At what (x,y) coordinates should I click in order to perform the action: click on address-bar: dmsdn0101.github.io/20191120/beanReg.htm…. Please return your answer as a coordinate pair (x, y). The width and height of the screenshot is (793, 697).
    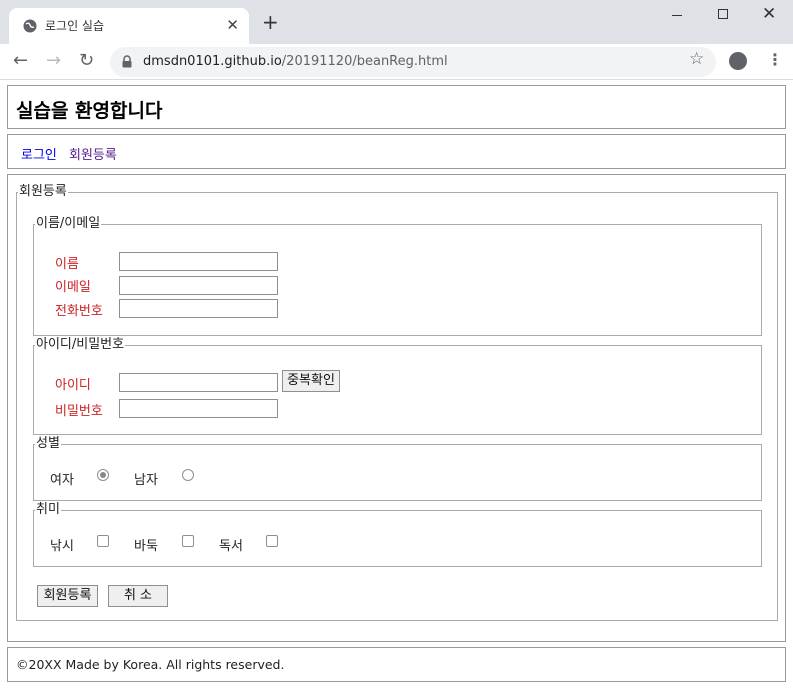
    Looking at the image, I should click on (413, 62).